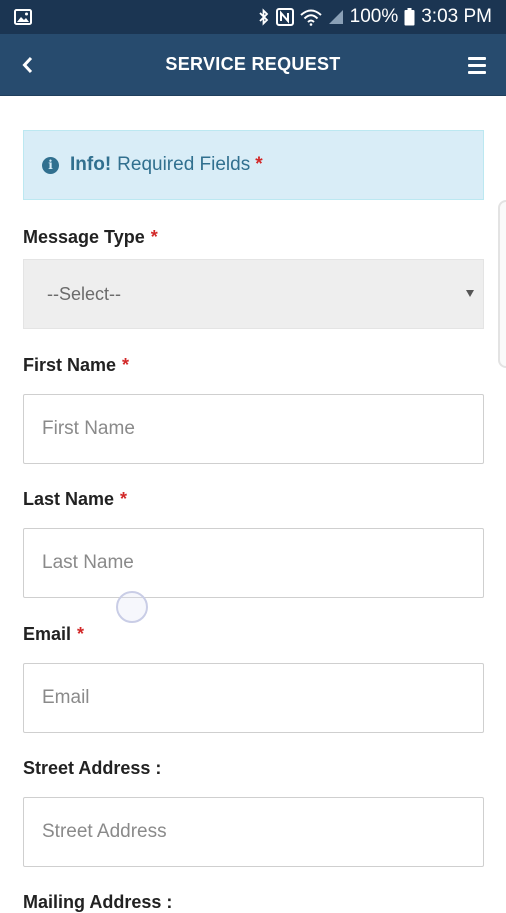 The image size is (506, 913). I want to click on message-type-selected-value: --Select--, so click(84, 293).